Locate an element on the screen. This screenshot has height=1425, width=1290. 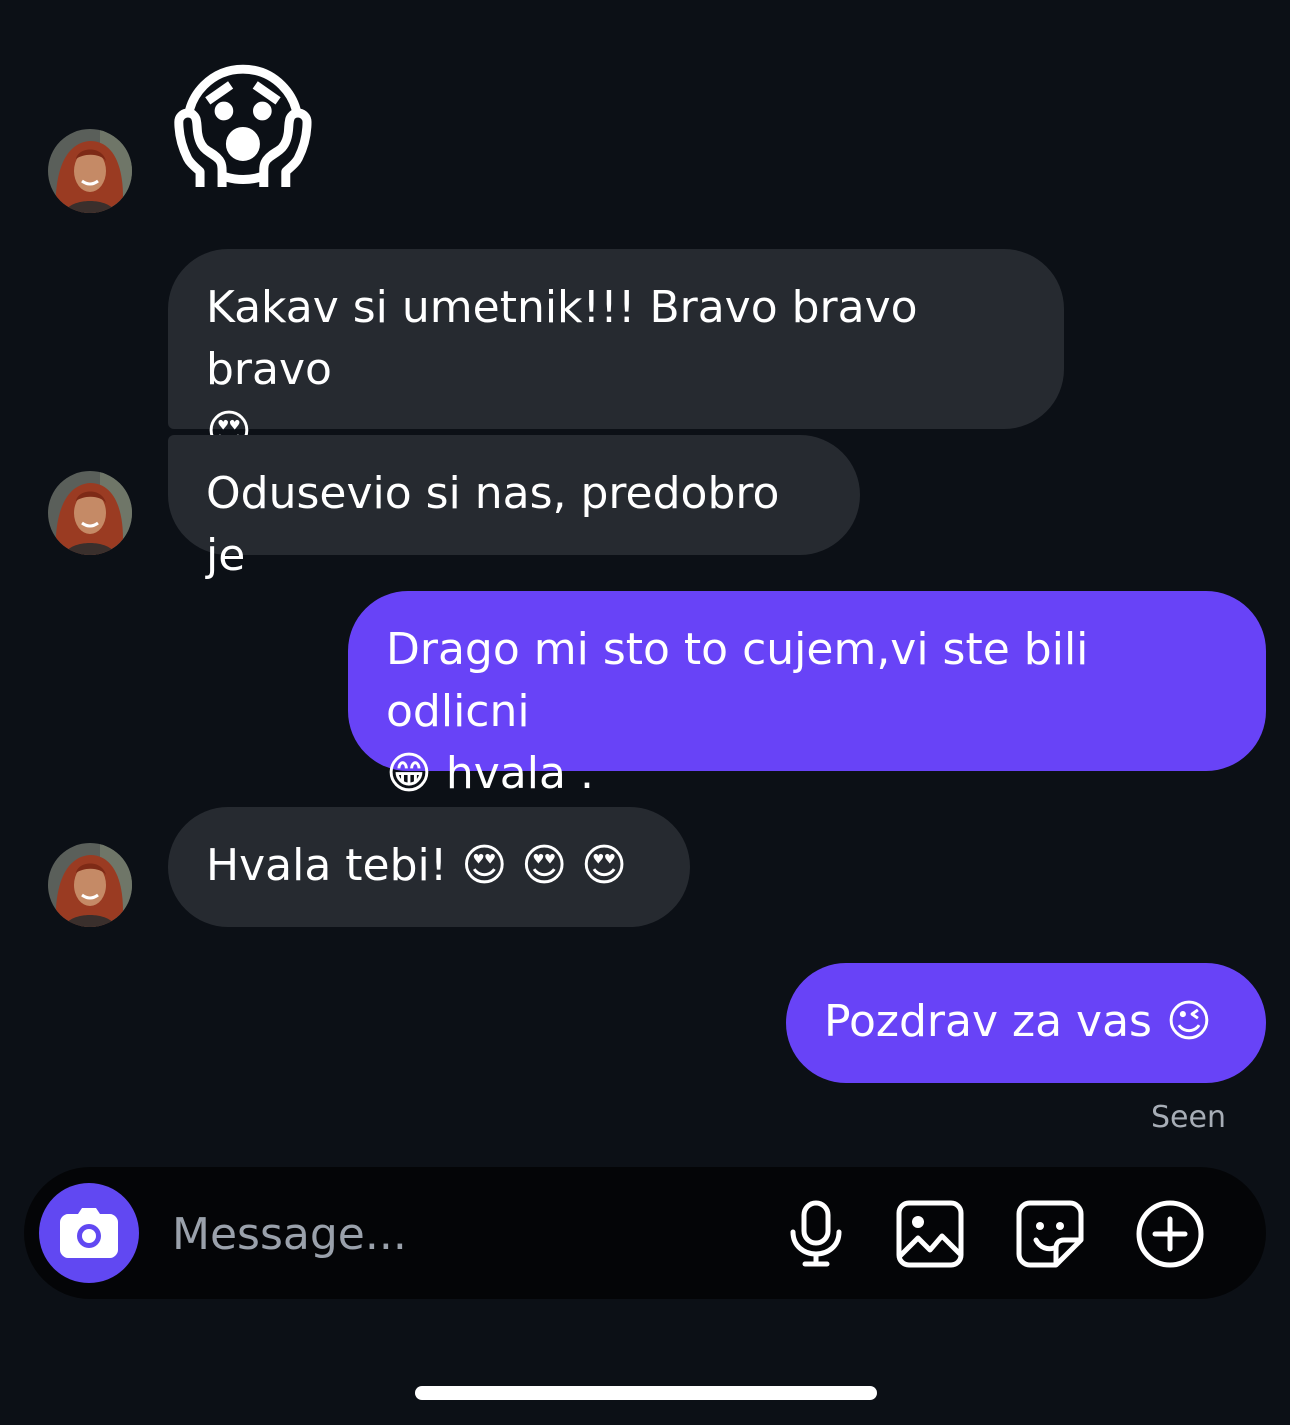
message-composer is located at coordinates (645, 1233).